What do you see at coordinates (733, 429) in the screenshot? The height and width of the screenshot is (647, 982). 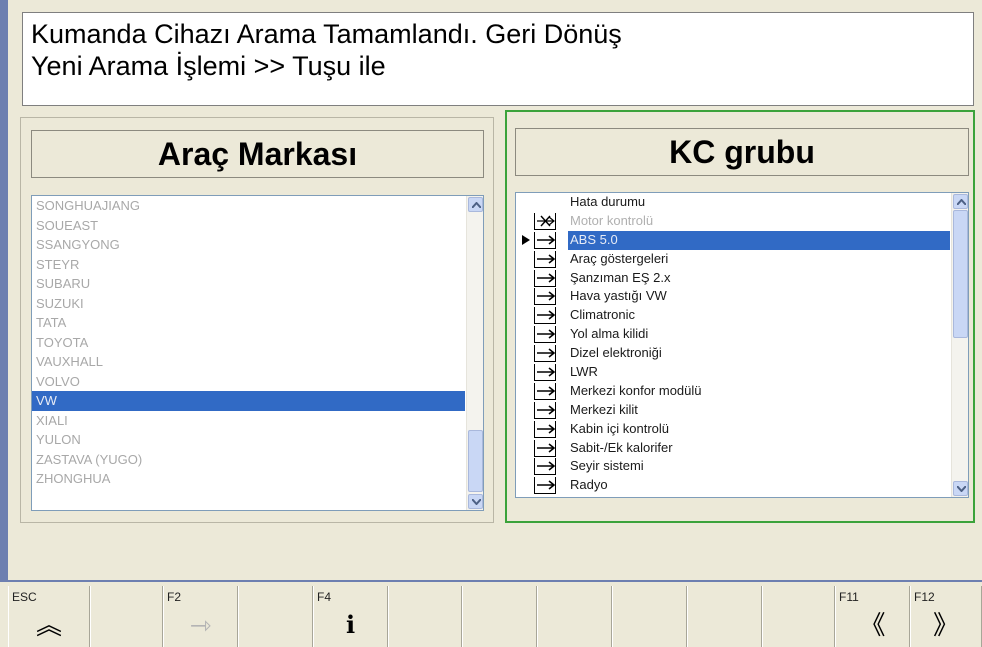 I see `kc-group-list-item: Kabin içi kontrolü` at bounding box center [733, 429].